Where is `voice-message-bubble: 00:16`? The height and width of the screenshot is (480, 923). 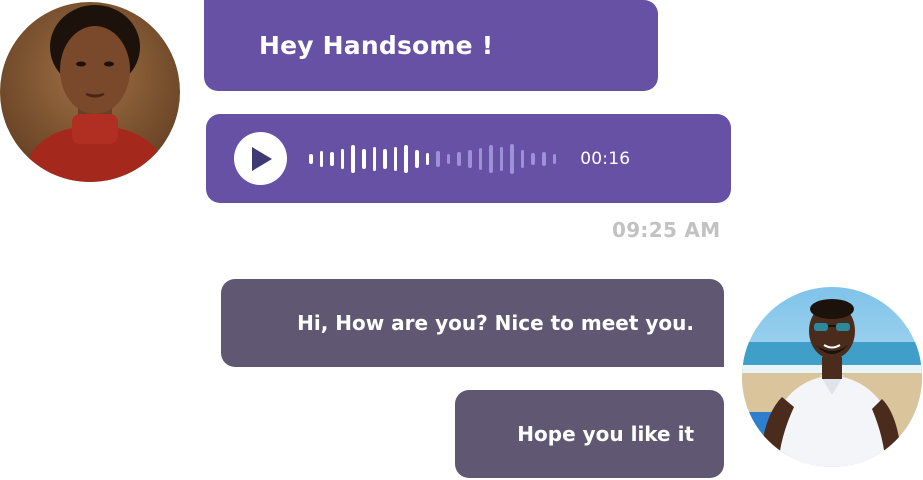 voice-message-bubble: 00:16 is located at coordinates (468, 158).